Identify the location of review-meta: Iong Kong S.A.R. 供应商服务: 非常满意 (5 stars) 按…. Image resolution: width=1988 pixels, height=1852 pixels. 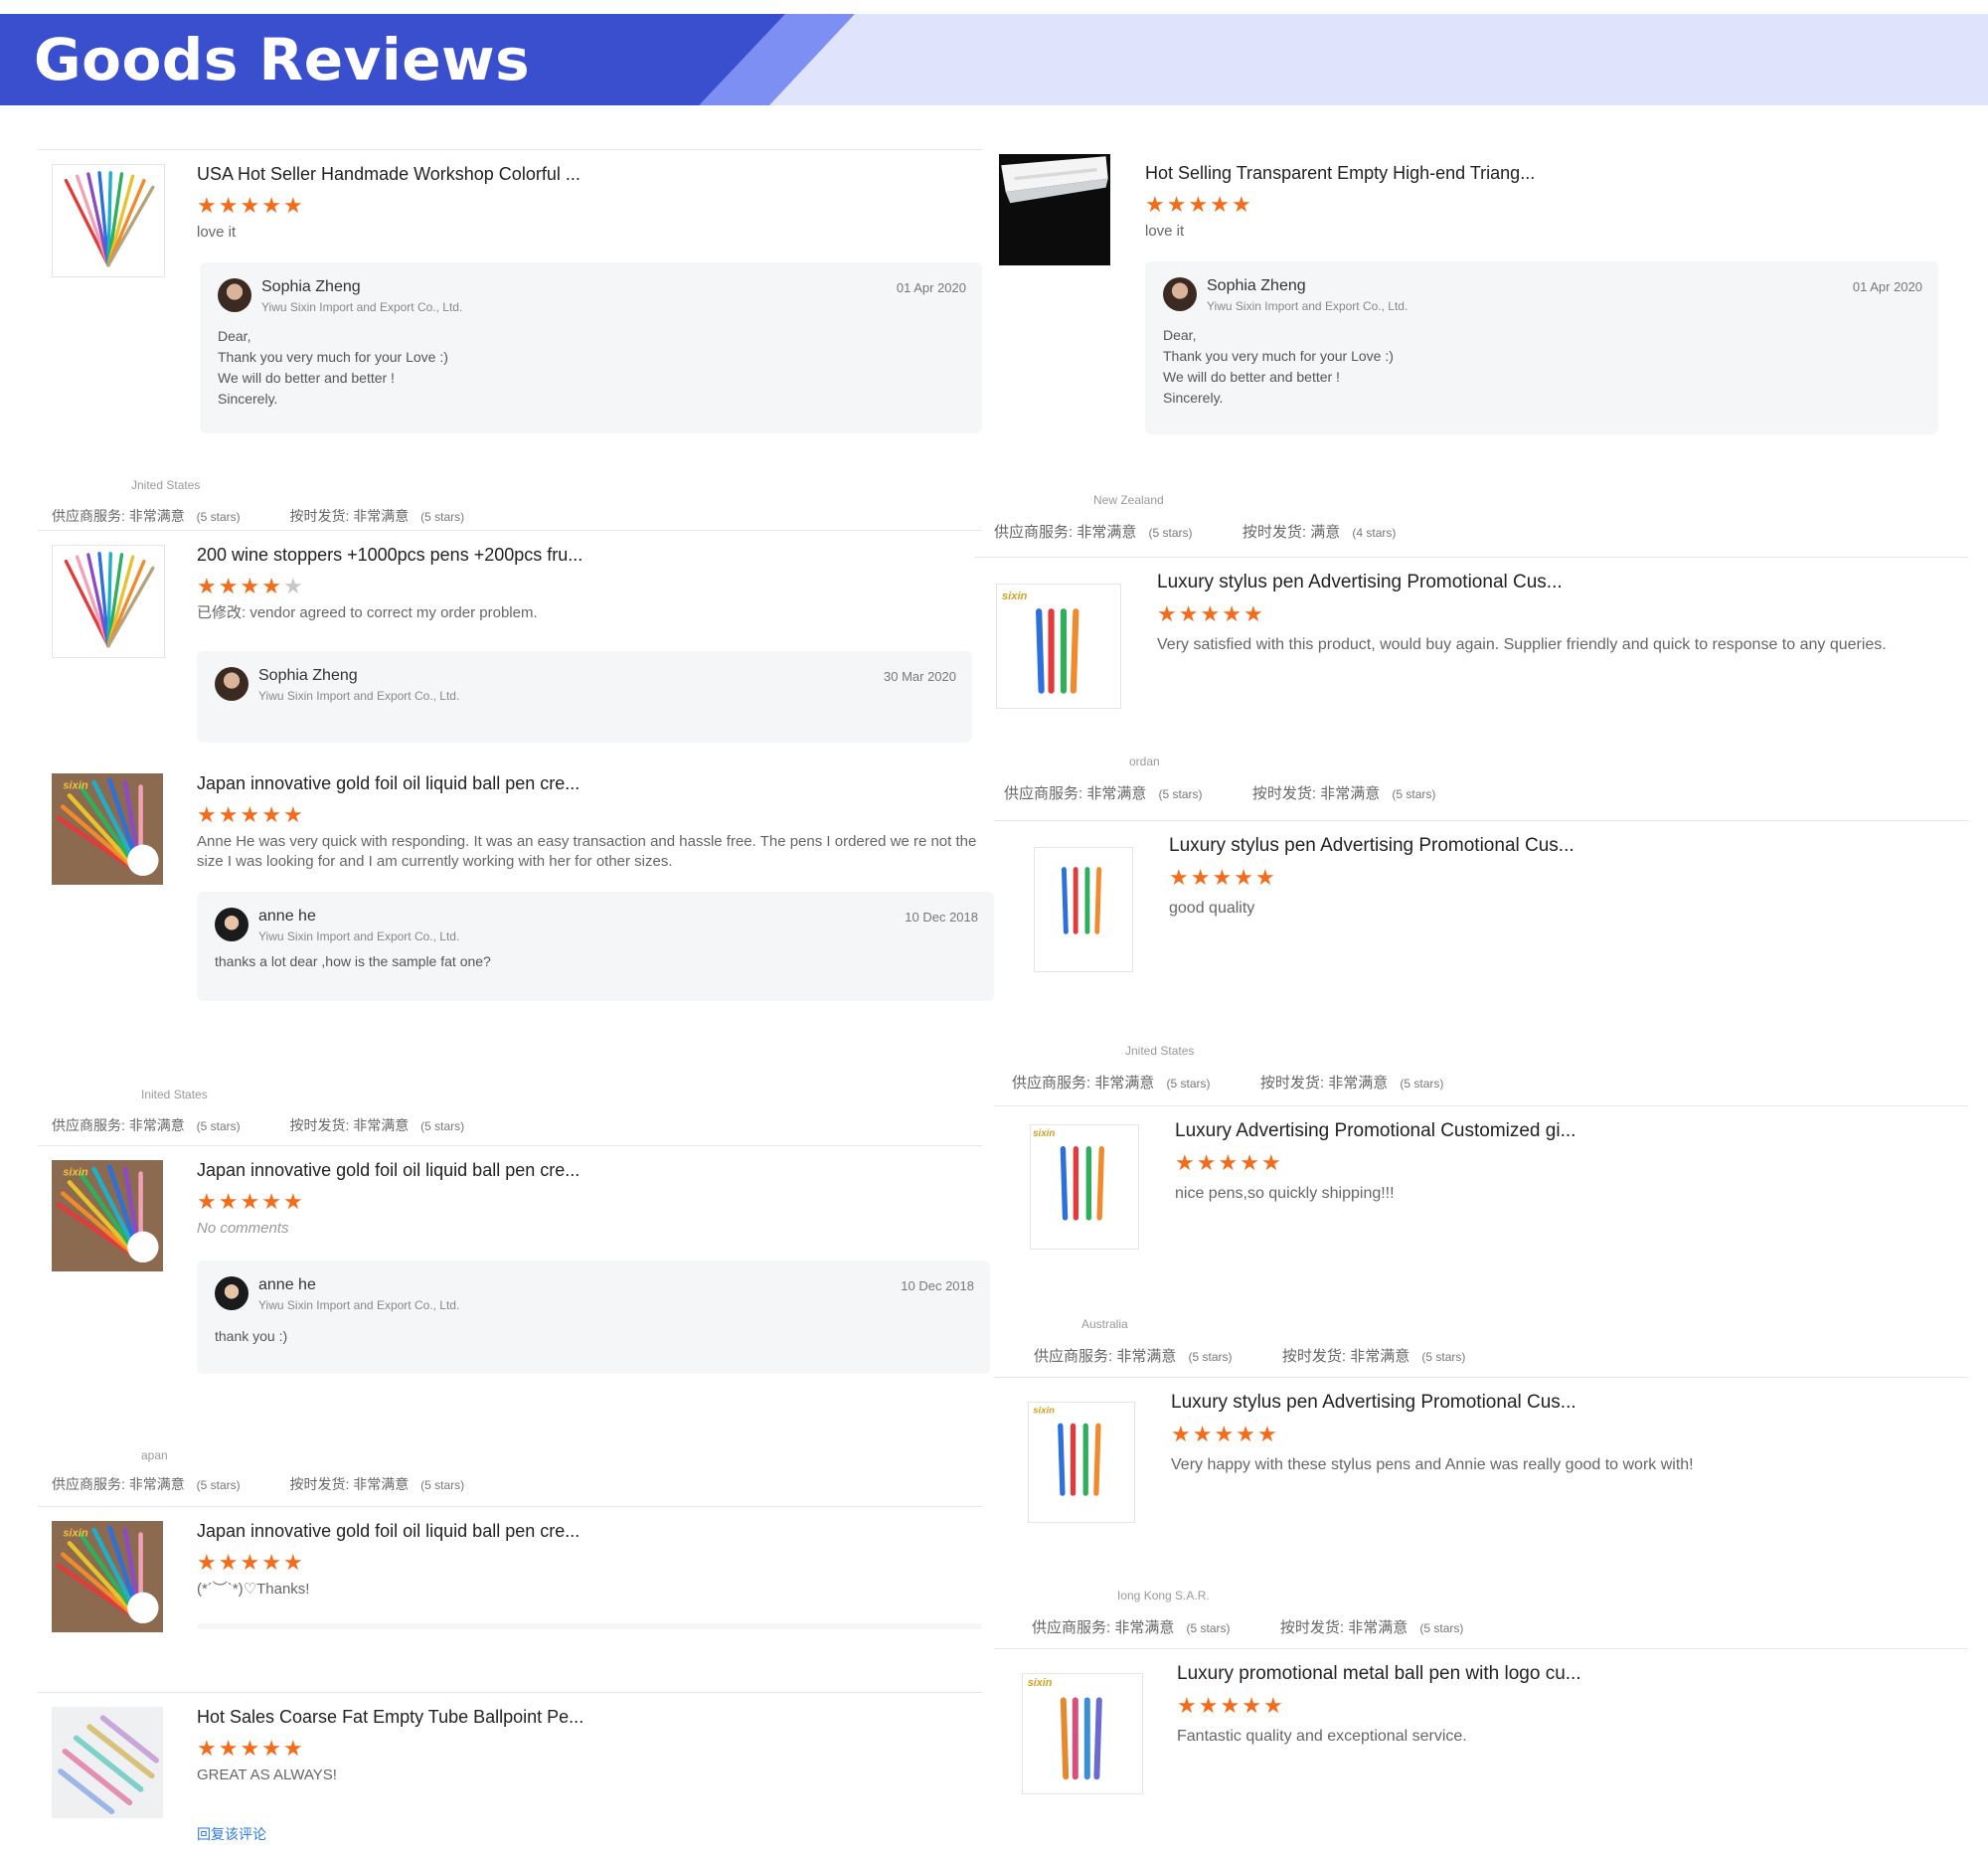
(1247, 1613).